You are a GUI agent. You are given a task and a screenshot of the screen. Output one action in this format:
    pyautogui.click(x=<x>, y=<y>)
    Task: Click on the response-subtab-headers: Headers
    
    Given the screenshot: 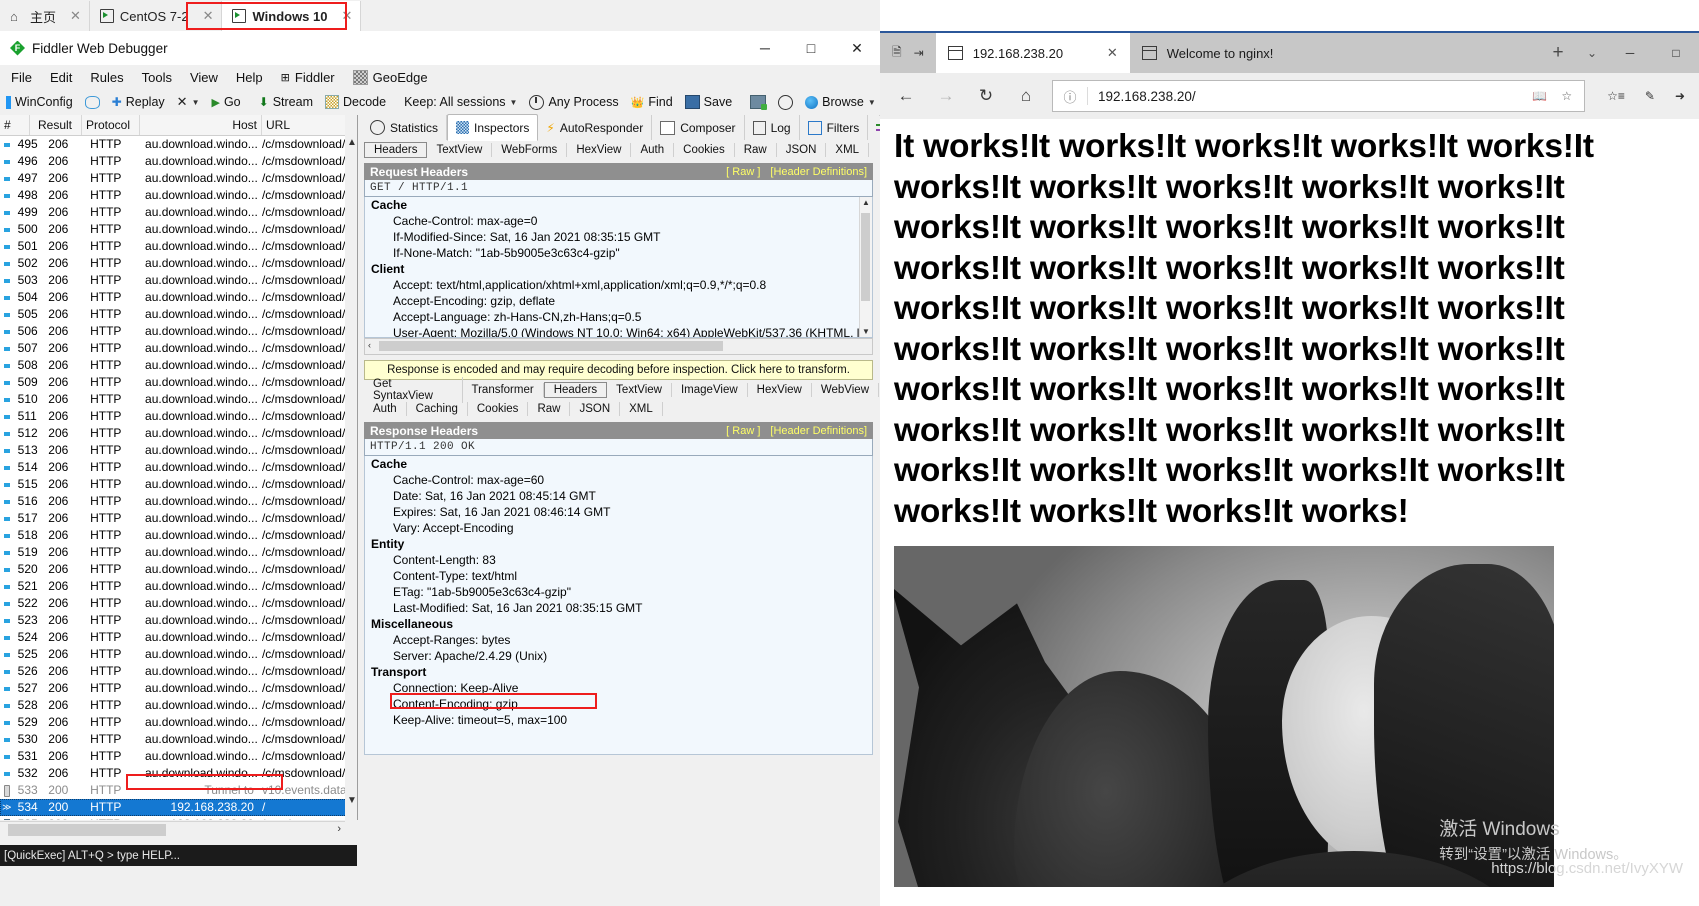 What is the action you would take?
    pyautogui.click(x=575, y=389)
    